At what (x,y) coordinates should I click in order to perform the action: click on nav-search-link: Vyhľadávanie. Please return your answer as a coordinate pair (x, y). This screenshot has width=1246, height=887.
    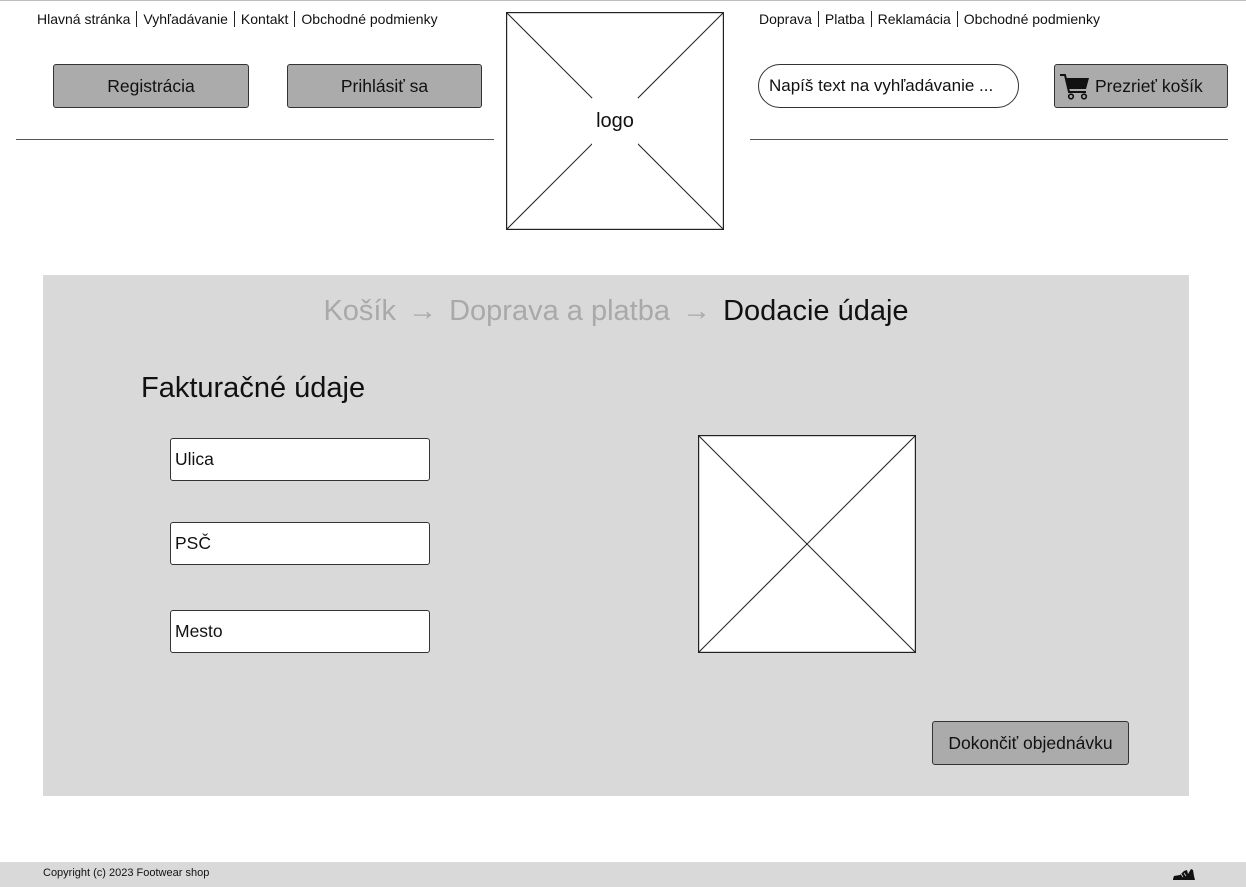
    Looking at the image, I should click on (185, 19).